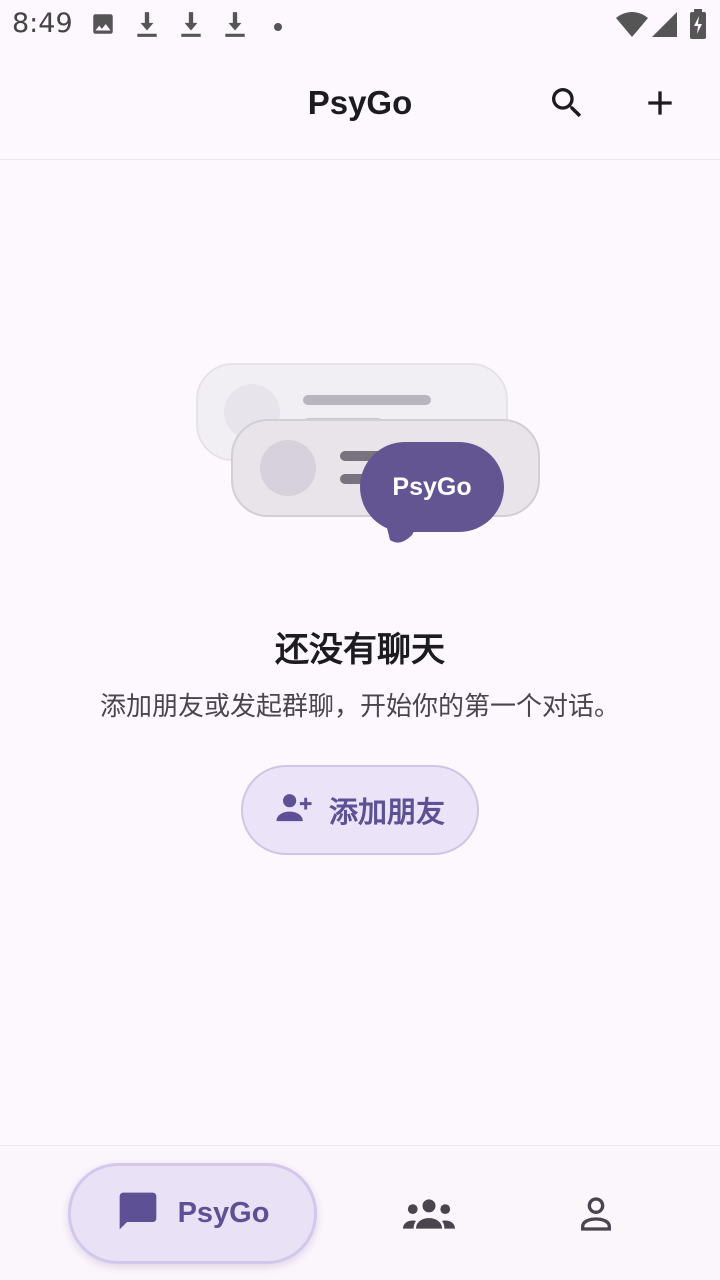 This screenshot has height=1280, width=720. What do you see at coordinates (278, 28) in the screenshot?
I see `dot-icon` at bounding box center [278, 28].